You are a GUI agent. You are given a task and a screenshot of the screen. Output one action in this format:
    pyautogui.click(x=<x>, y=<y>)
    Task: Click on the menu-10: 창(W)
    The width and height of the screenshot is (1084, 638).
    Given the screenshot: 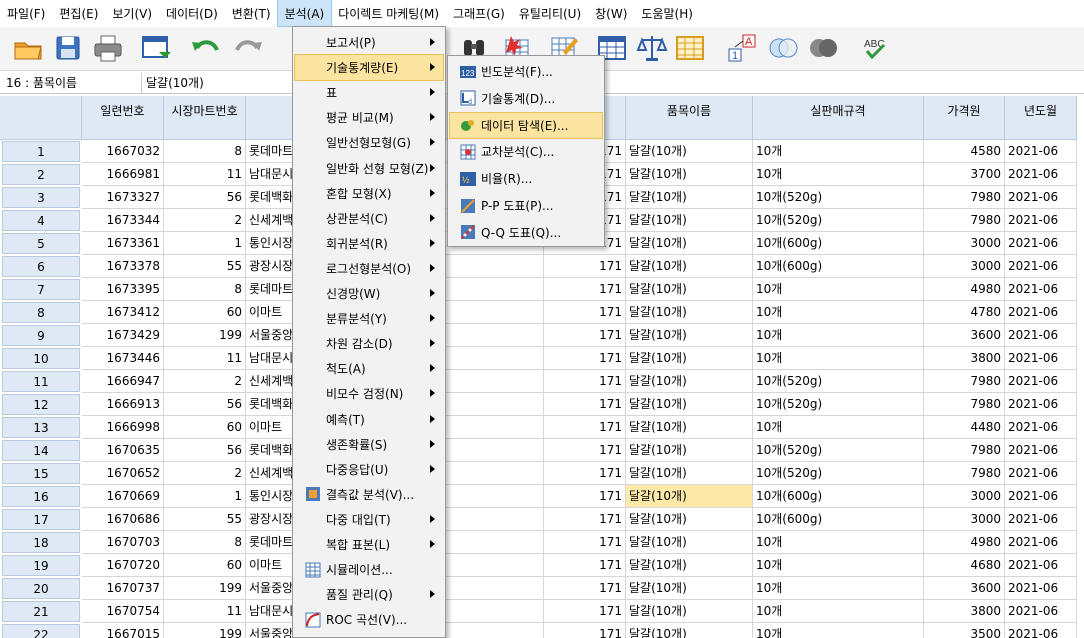 What is the action you would take?
    pyautogui.click(x=611, y=13)
    